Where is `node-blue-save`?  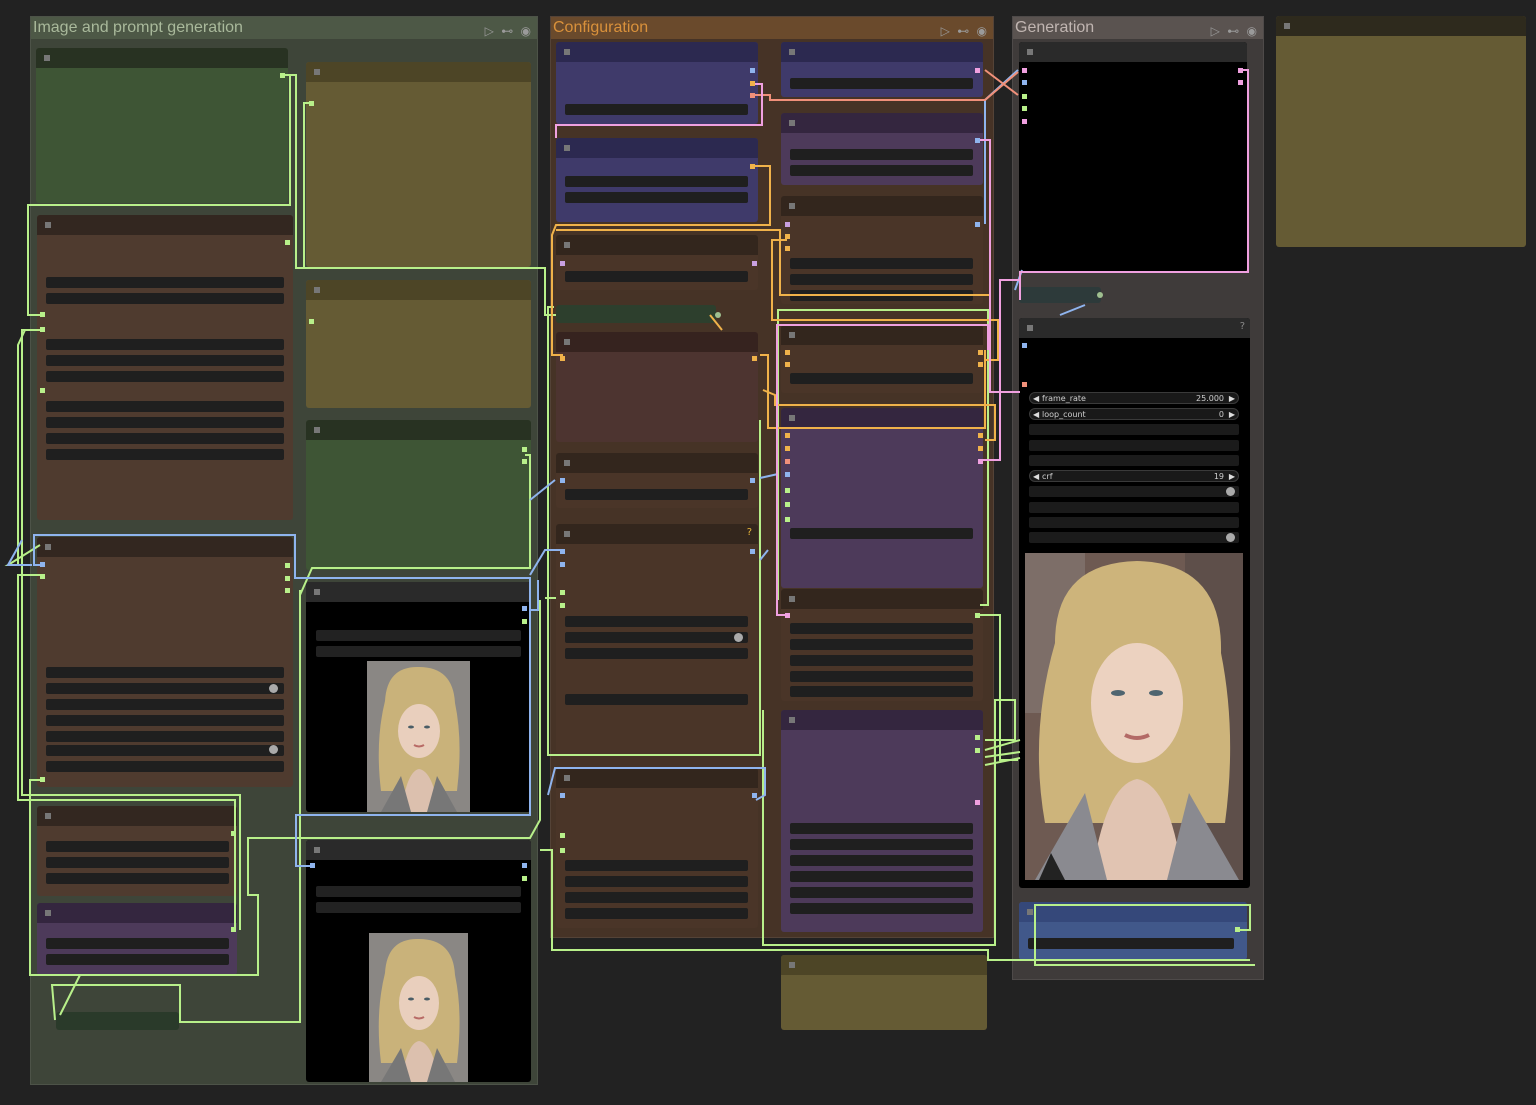 node-blue-save is located at coordinates (1133, 931).